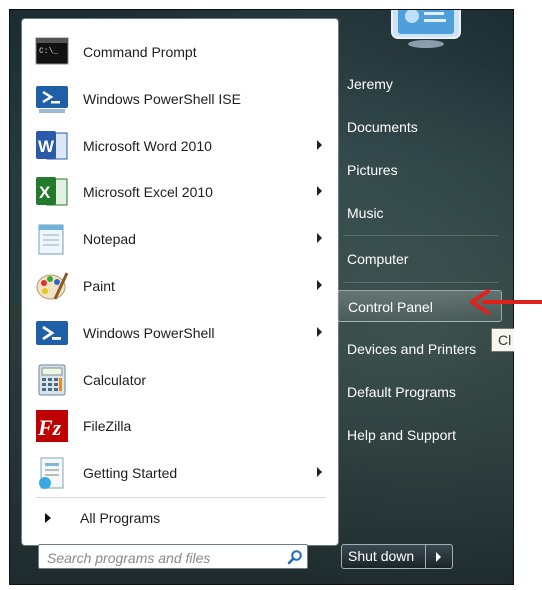 Image resolution: width=542 pixels, height=590 pixels. Describe the element at coordinates (52, 380) in the screenshot. I see `calculator-icon` at that location.